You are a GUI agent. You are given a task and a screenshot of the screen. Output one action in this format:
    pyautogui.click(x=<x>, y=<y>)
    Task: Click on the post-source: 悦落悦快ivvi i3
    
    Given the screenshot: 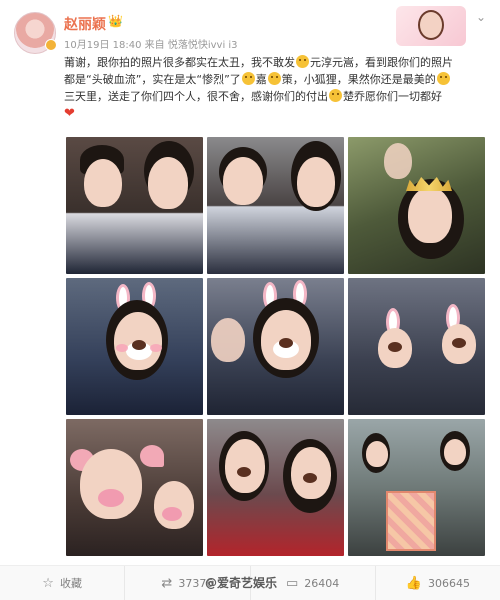 What is the action you would take?
    pyautogui.click(x=203, y=45)
    